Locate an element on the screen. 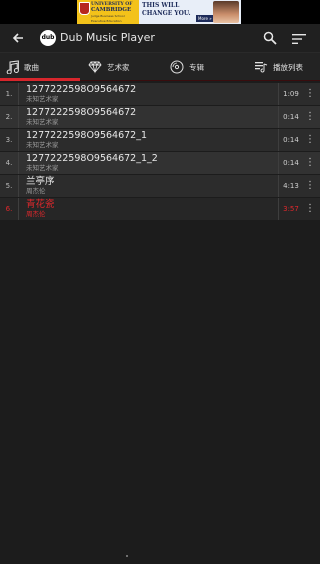  song-row-6-now-playing: 6. 青花瓷 周杰伦 3:57 ⋮ is located at coordinates (160, 209).